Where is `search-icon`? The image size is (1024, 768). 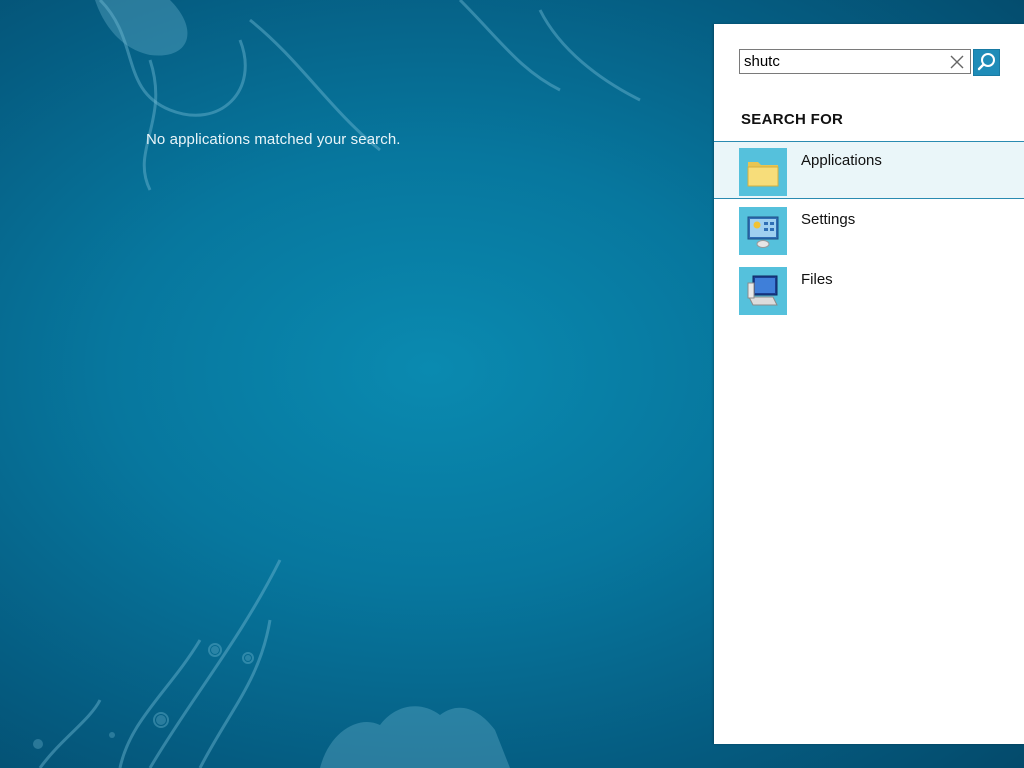
search-icon is located at coordinates (986, 66).